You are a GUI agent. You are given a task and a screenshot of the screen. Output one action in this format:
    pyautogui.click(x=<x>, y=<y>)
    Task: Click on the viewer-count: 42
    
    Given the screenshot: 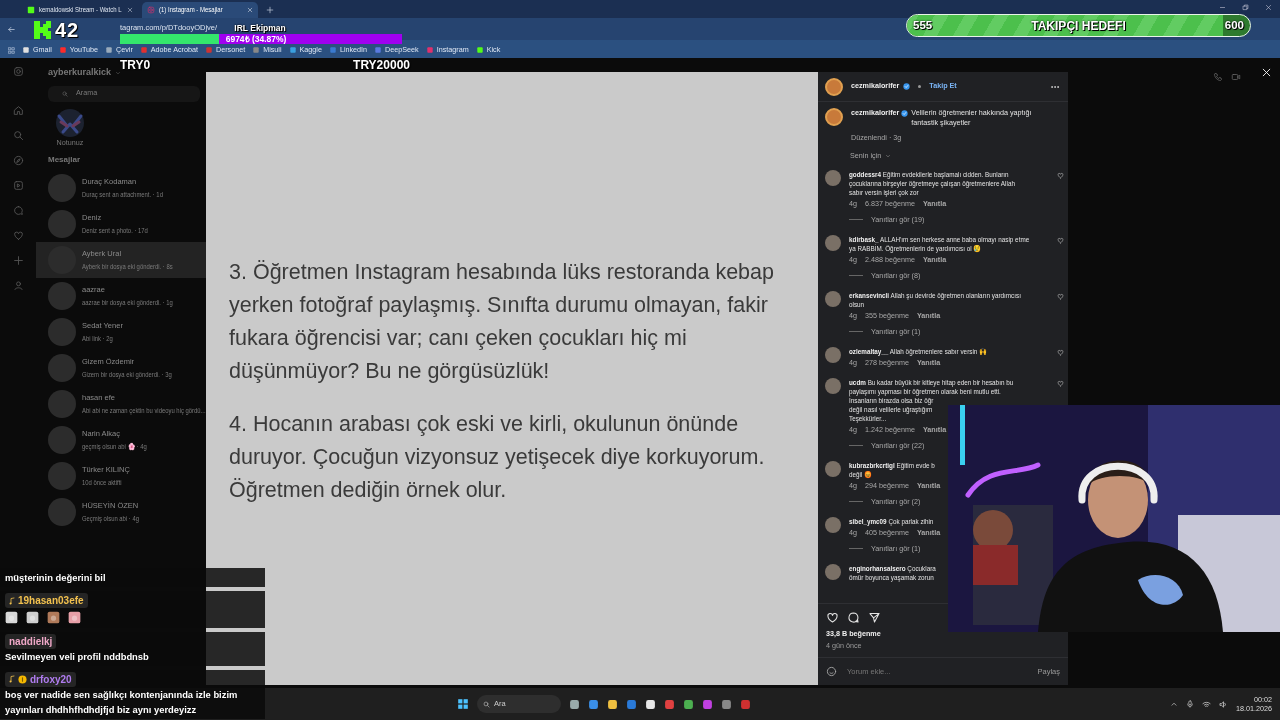 What is the action you would take?
    pyautogui.click(x=67, y=30)
    